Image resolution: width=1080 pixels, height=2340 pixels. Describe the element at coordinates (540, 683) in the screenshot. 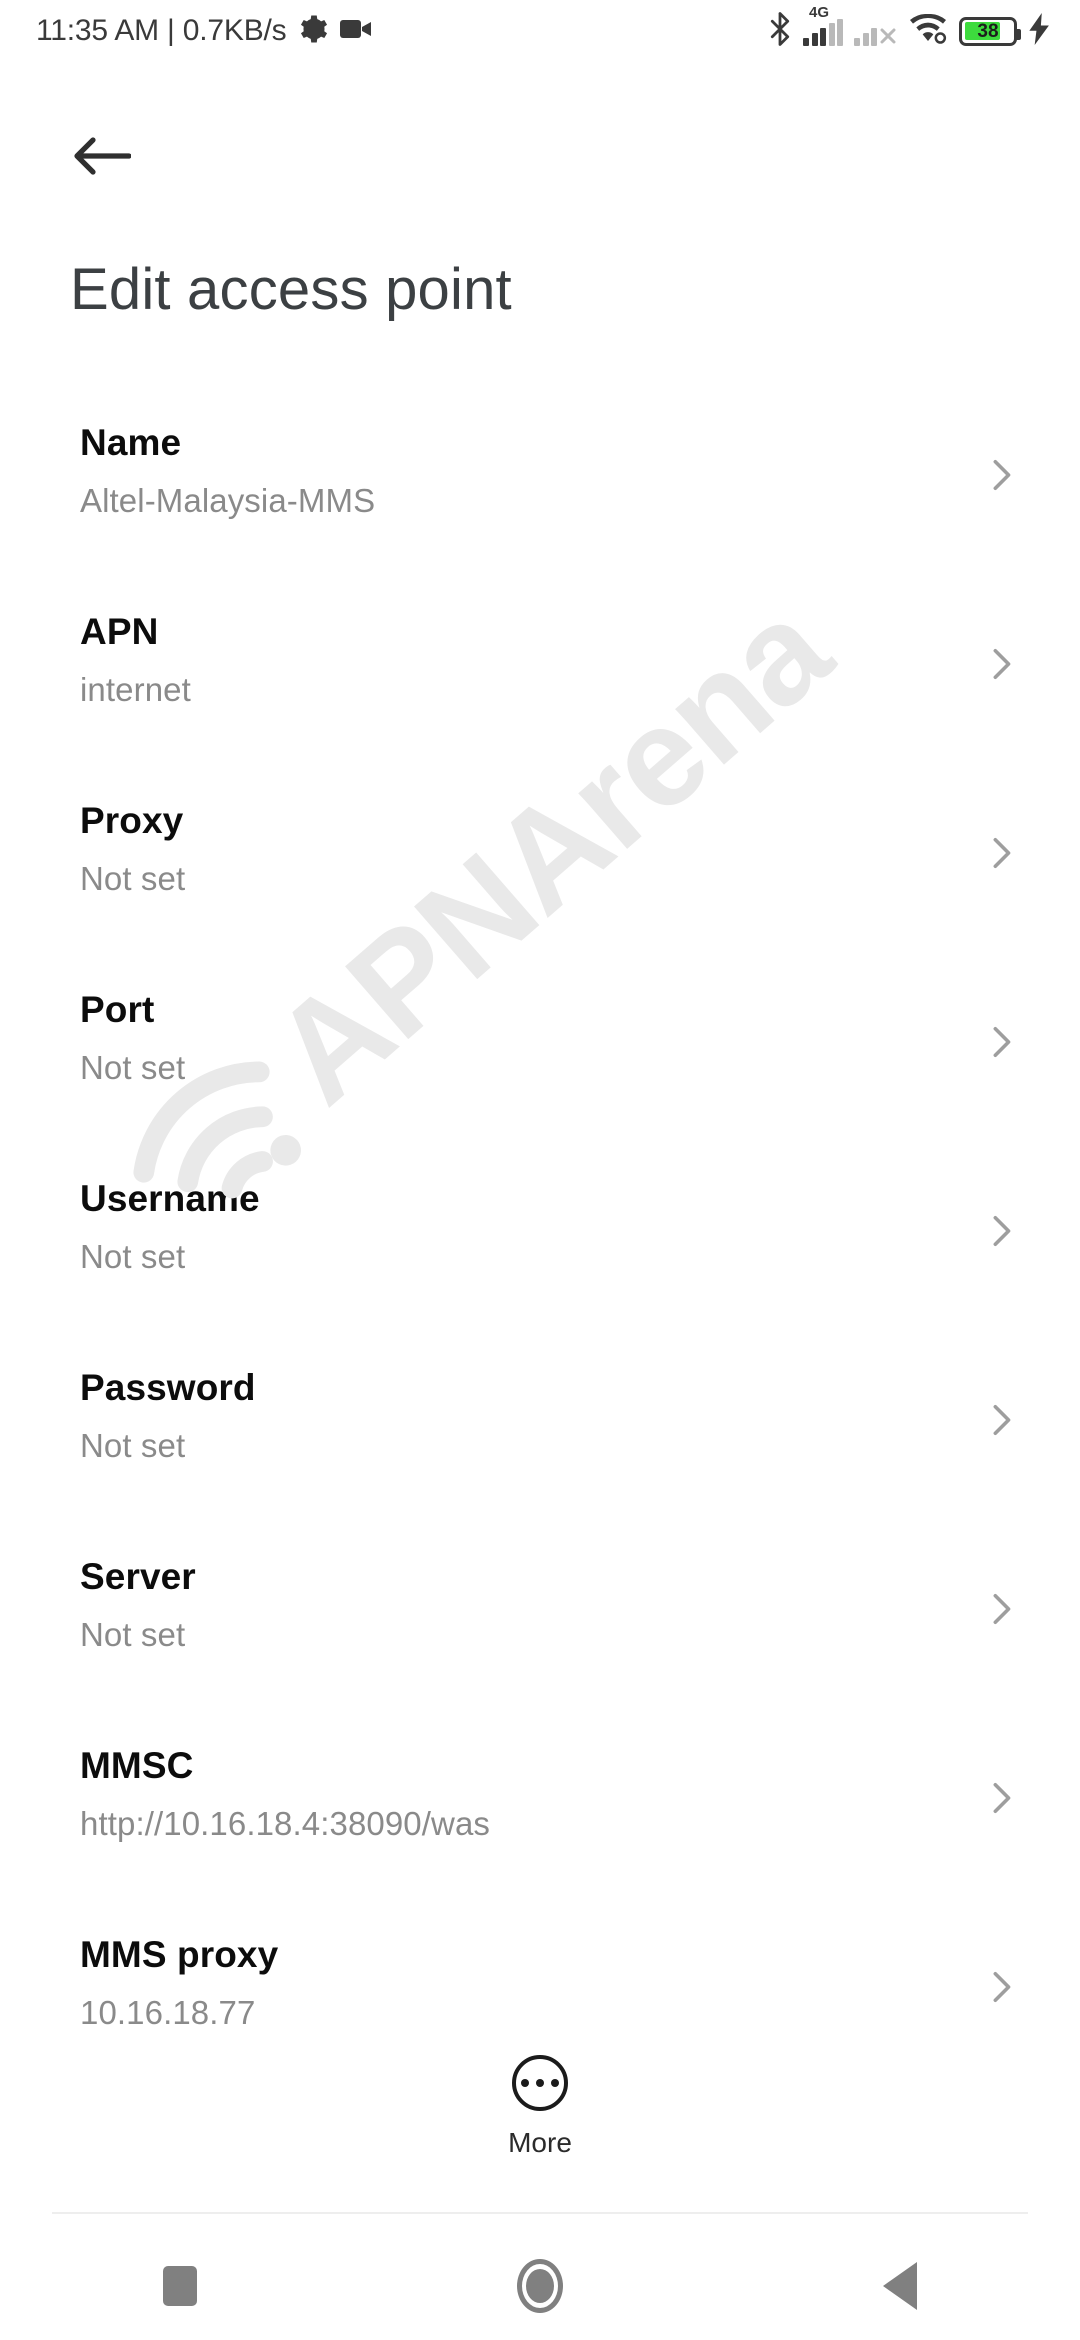

I see `list-item: APN internet` at that location.